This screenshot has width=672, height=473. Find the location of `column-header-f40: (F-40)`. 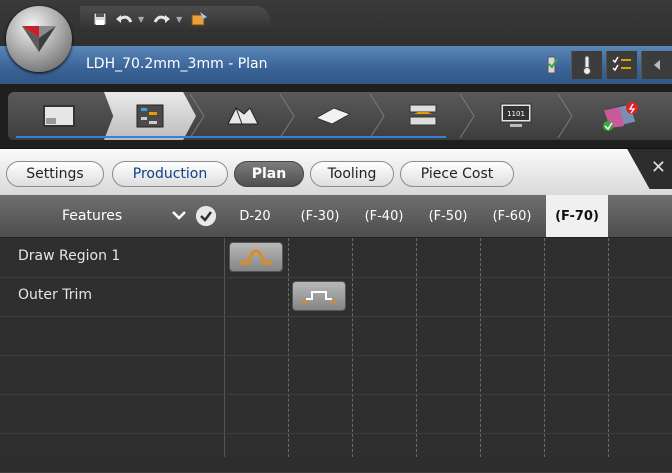

column-header-f40: (F-40) is located at coordinates (384, 216).